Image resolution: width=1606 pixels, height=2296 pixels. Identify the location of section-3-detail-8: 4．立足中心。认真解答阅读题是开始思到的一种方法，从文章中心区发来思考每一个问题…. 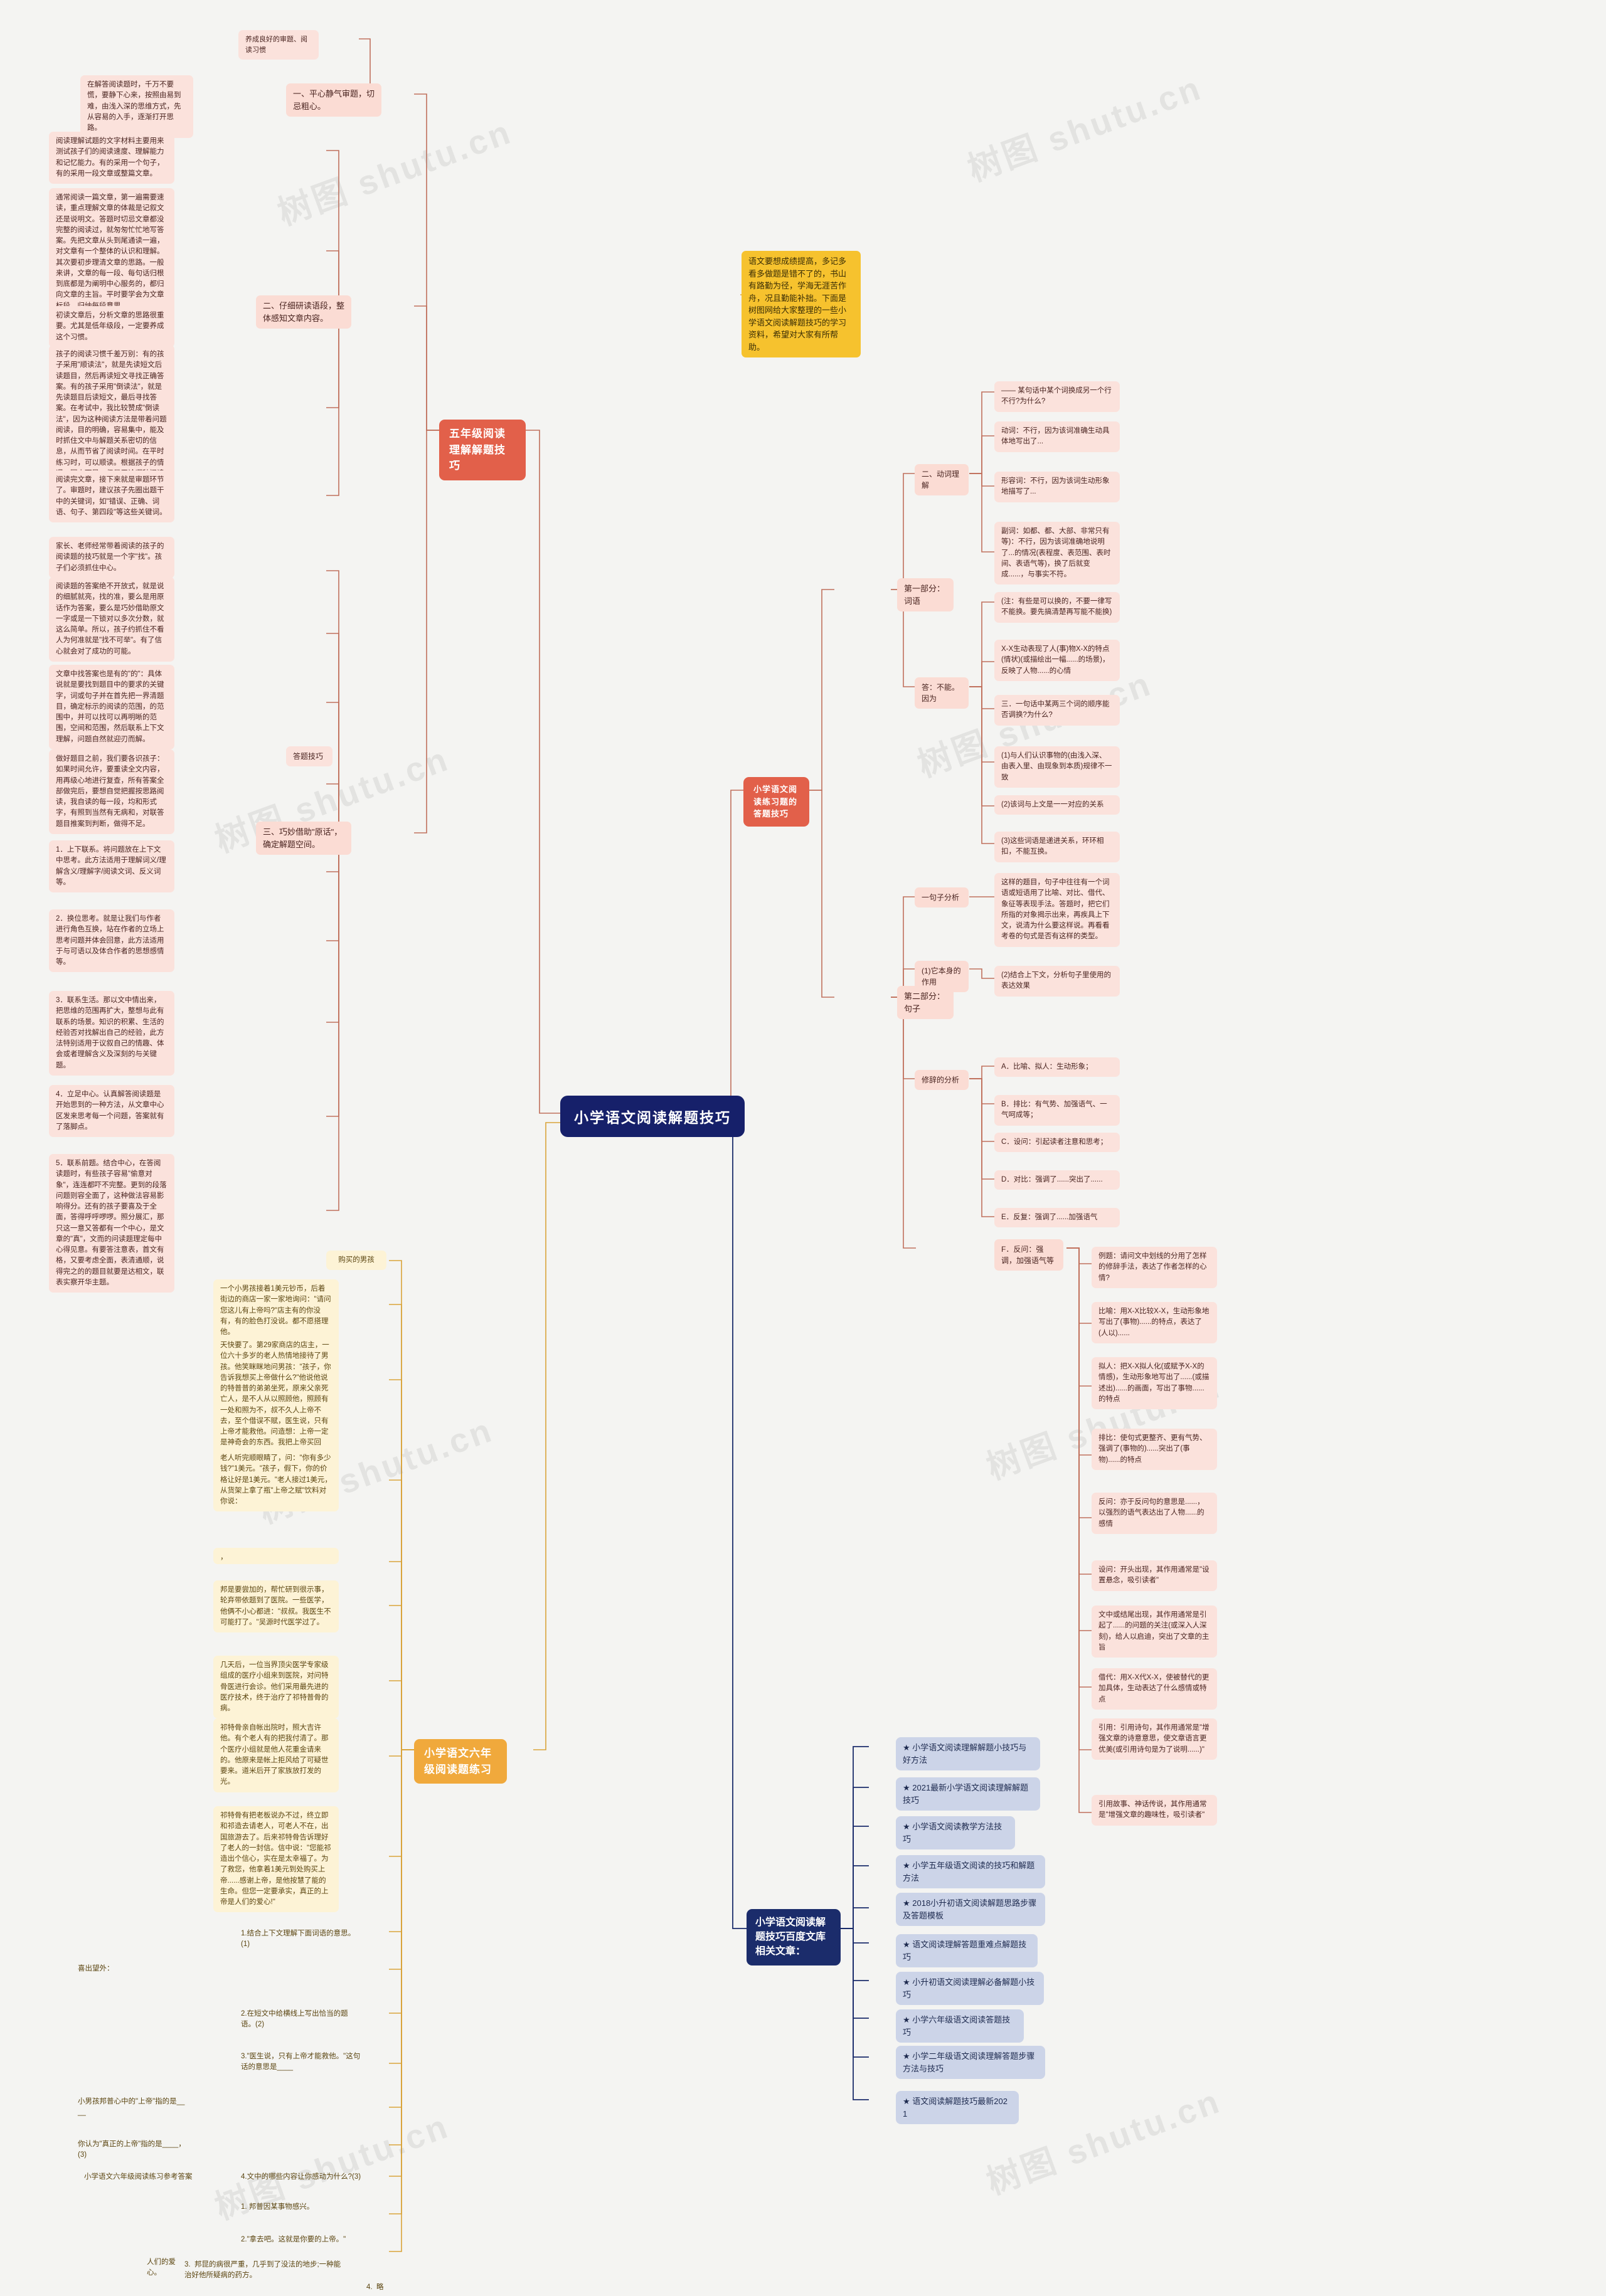
(111, 1111).